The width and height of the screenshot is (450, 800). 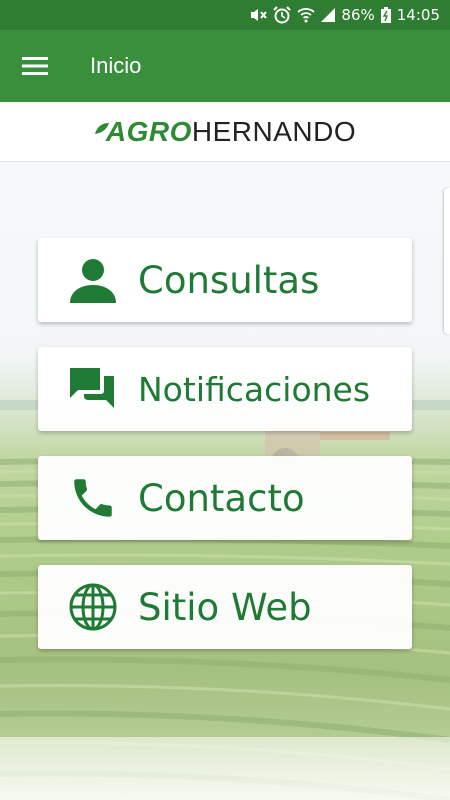 I want to click on app-bar: Inicio, so click(x=225, y=66).